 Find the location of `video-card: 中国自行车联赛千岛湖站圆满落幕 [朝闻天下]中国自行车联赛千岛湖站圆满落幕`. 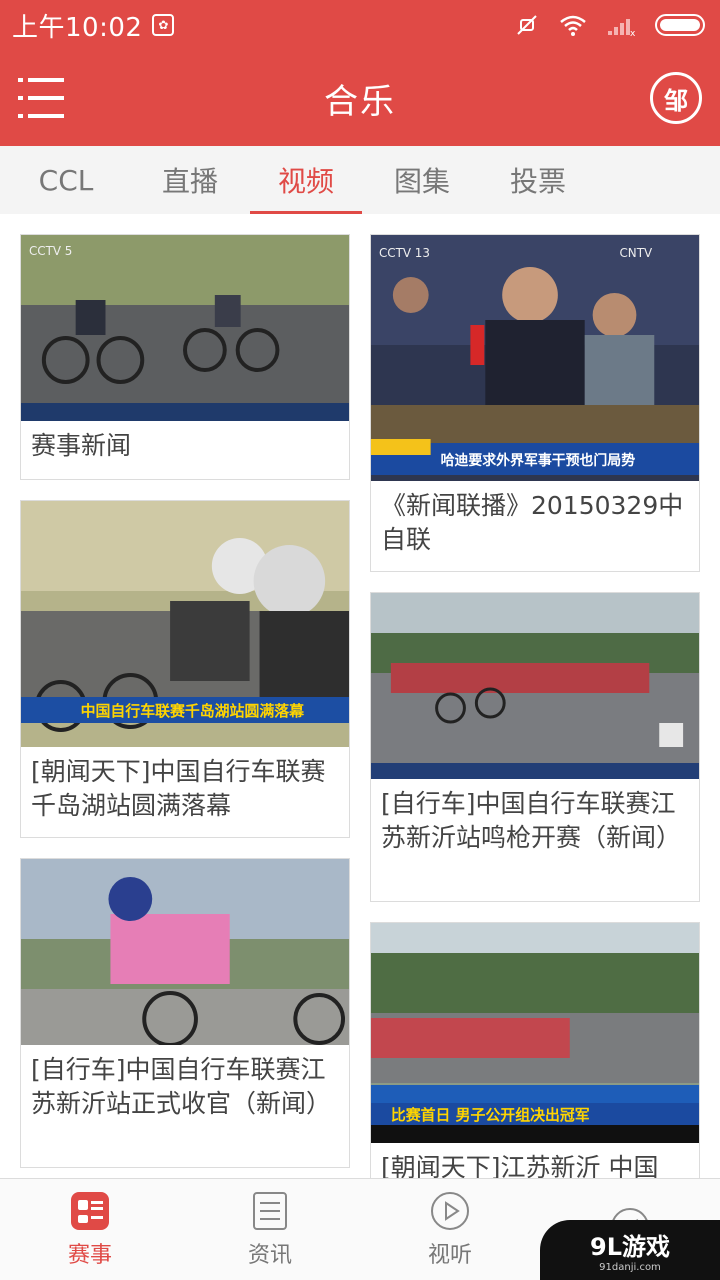

video-card: 中国自行车联赛千岛湖站圆满落幕 [朝闻天下]中国自行车联赛千岛湖站圆满落幕 is located at coordinates (185, 669).